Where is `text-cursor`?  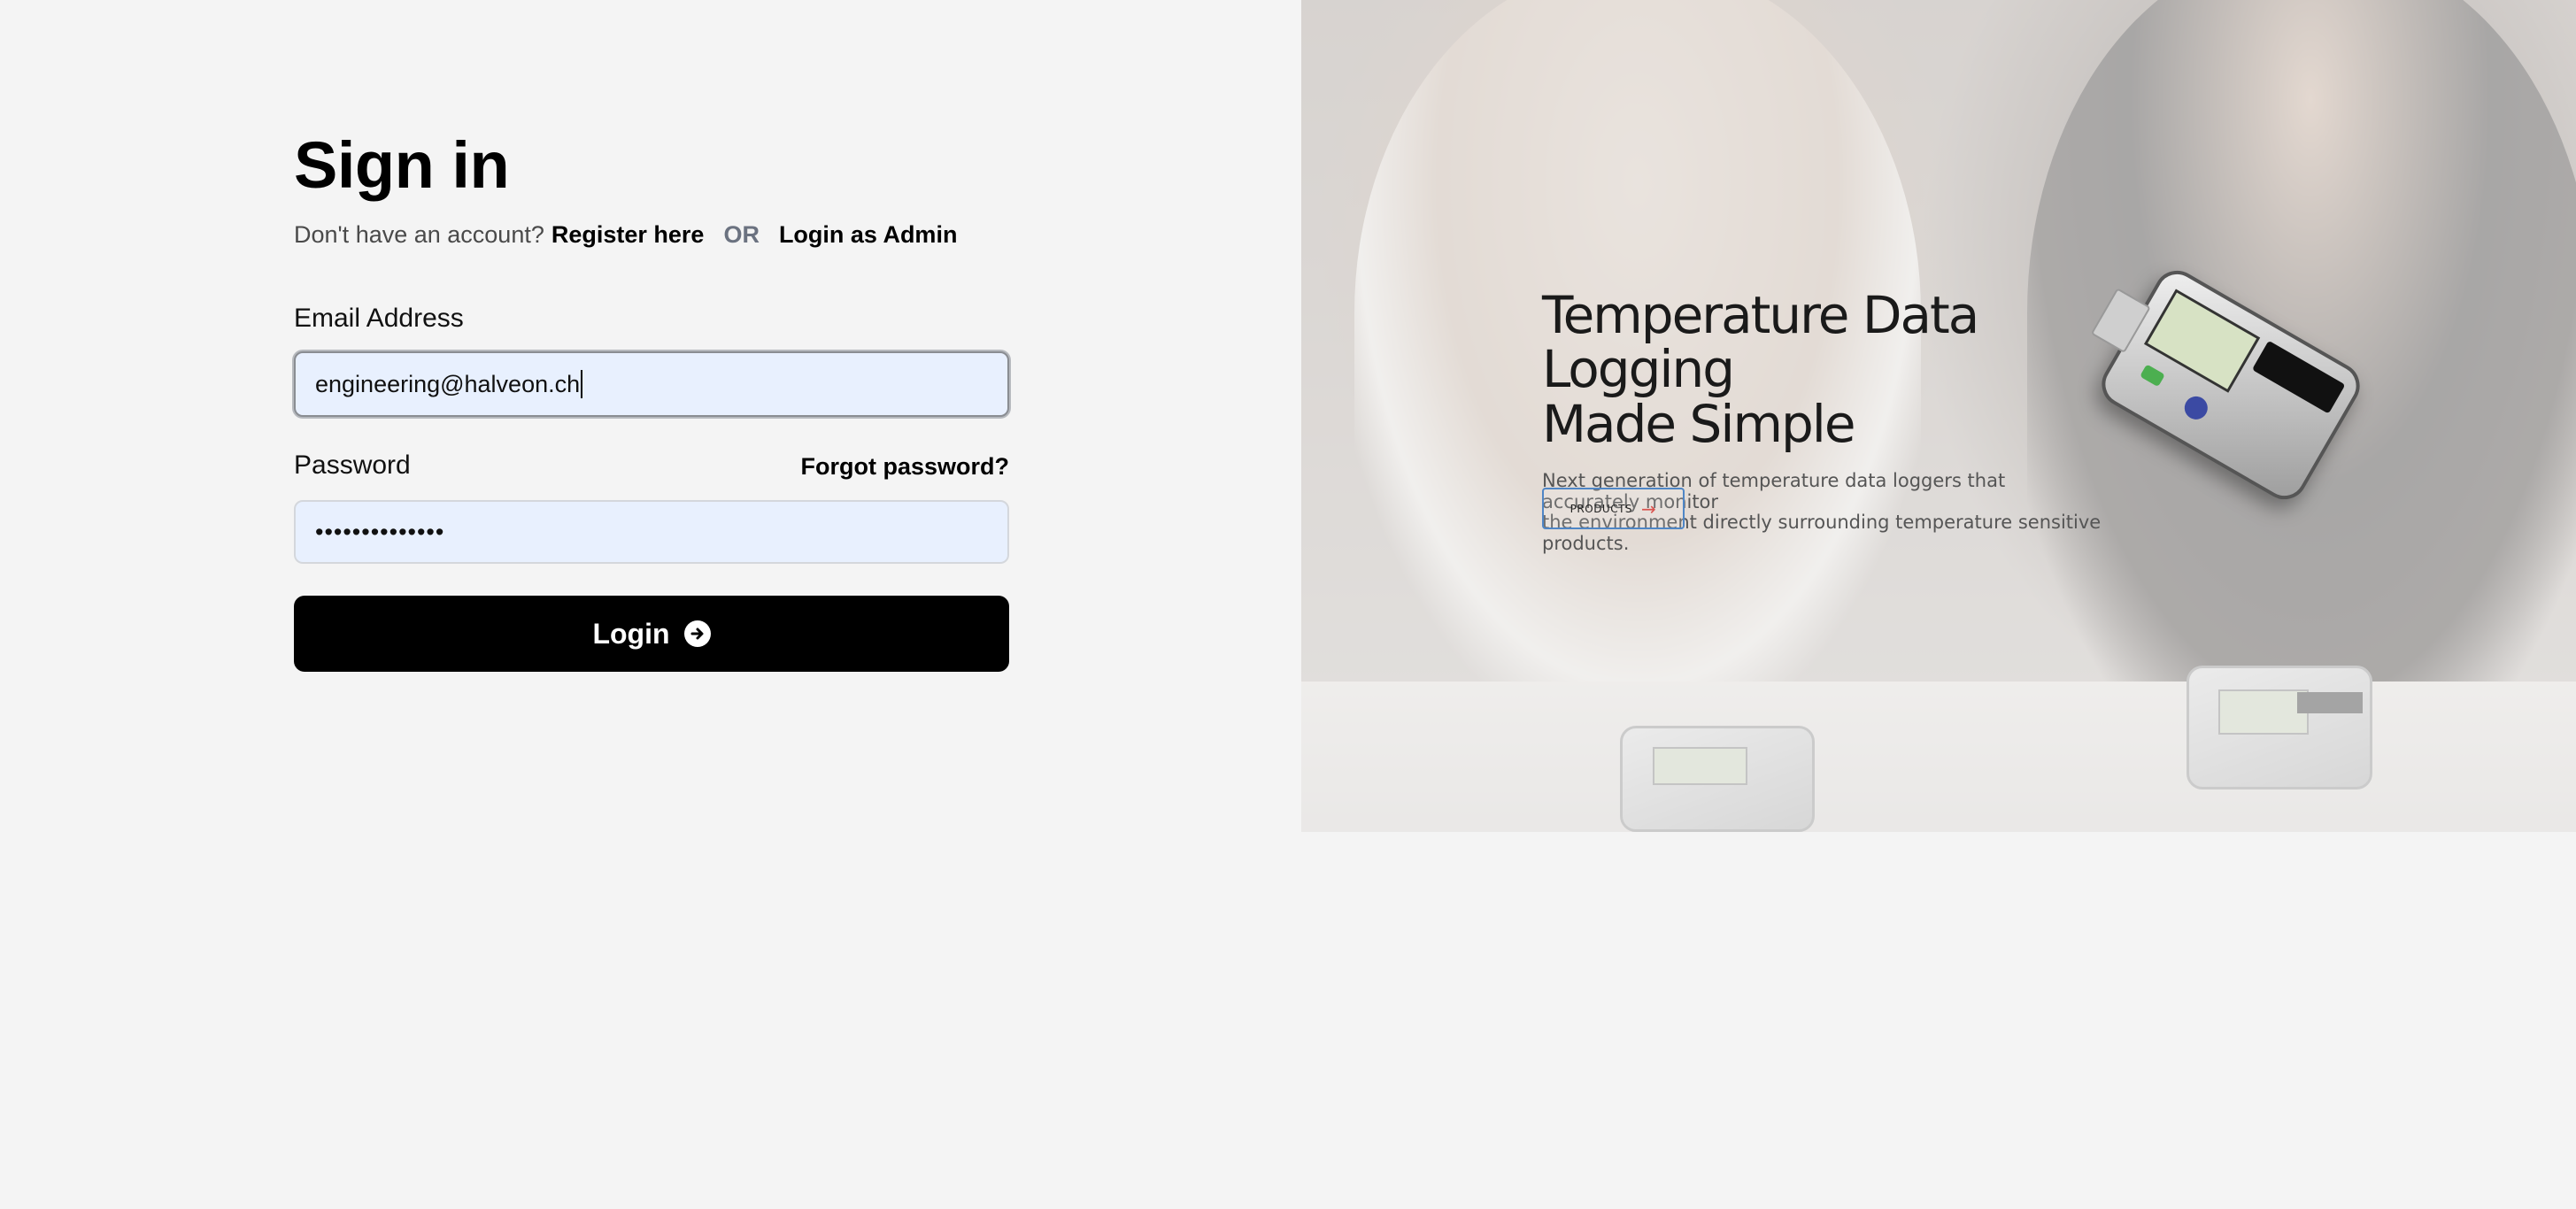
text-cursor is located at coordinates (582, 384).